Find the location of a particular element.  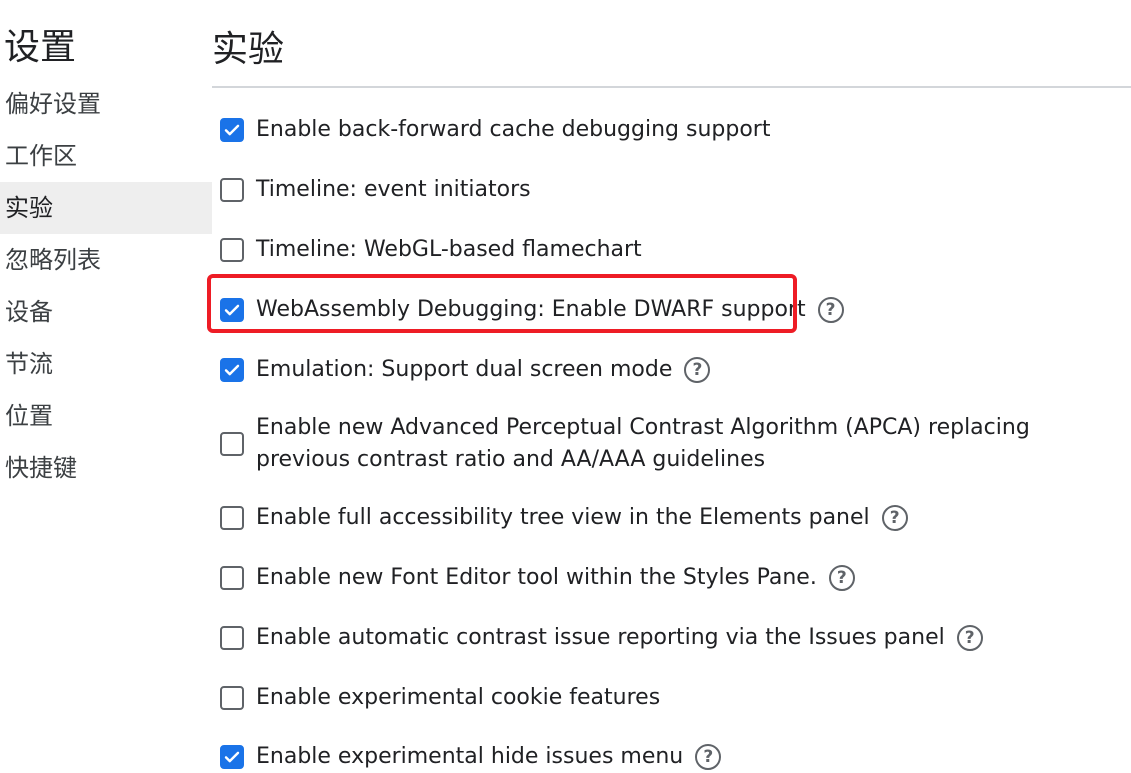

sidebar-item-locations: 位置 is located at coordinates (106, 416).